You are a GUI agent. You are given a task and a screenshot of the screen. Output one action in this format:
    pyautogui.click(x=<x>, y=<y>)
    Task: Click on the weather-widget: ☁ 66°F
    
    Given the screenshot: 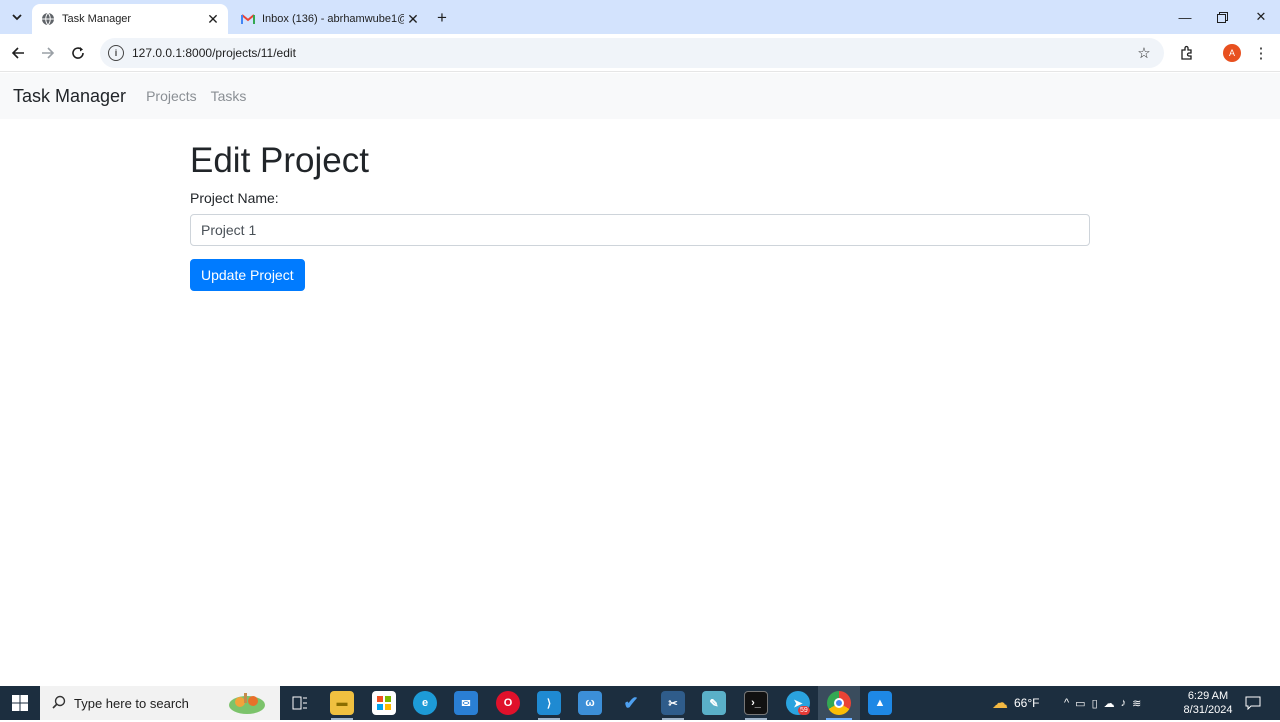 What is the action you would take?
    pyautogui.click(x=1015, y=703)
    